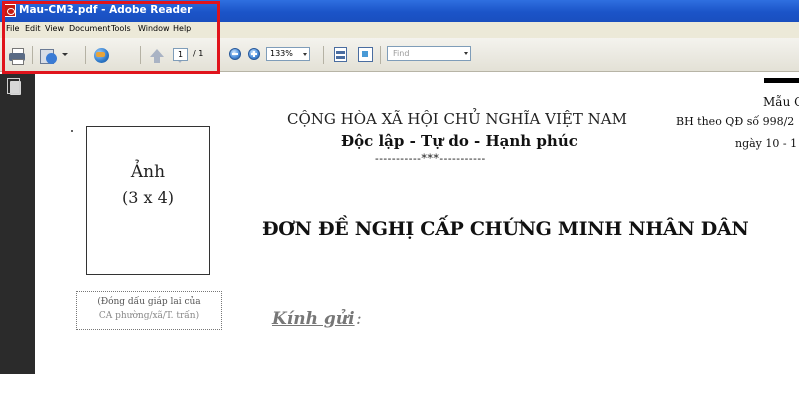 This screenshot has width=799, height=402. Describe the element at coordinates (102, 55) in the screenshot. I see `globe-icon` at that location.